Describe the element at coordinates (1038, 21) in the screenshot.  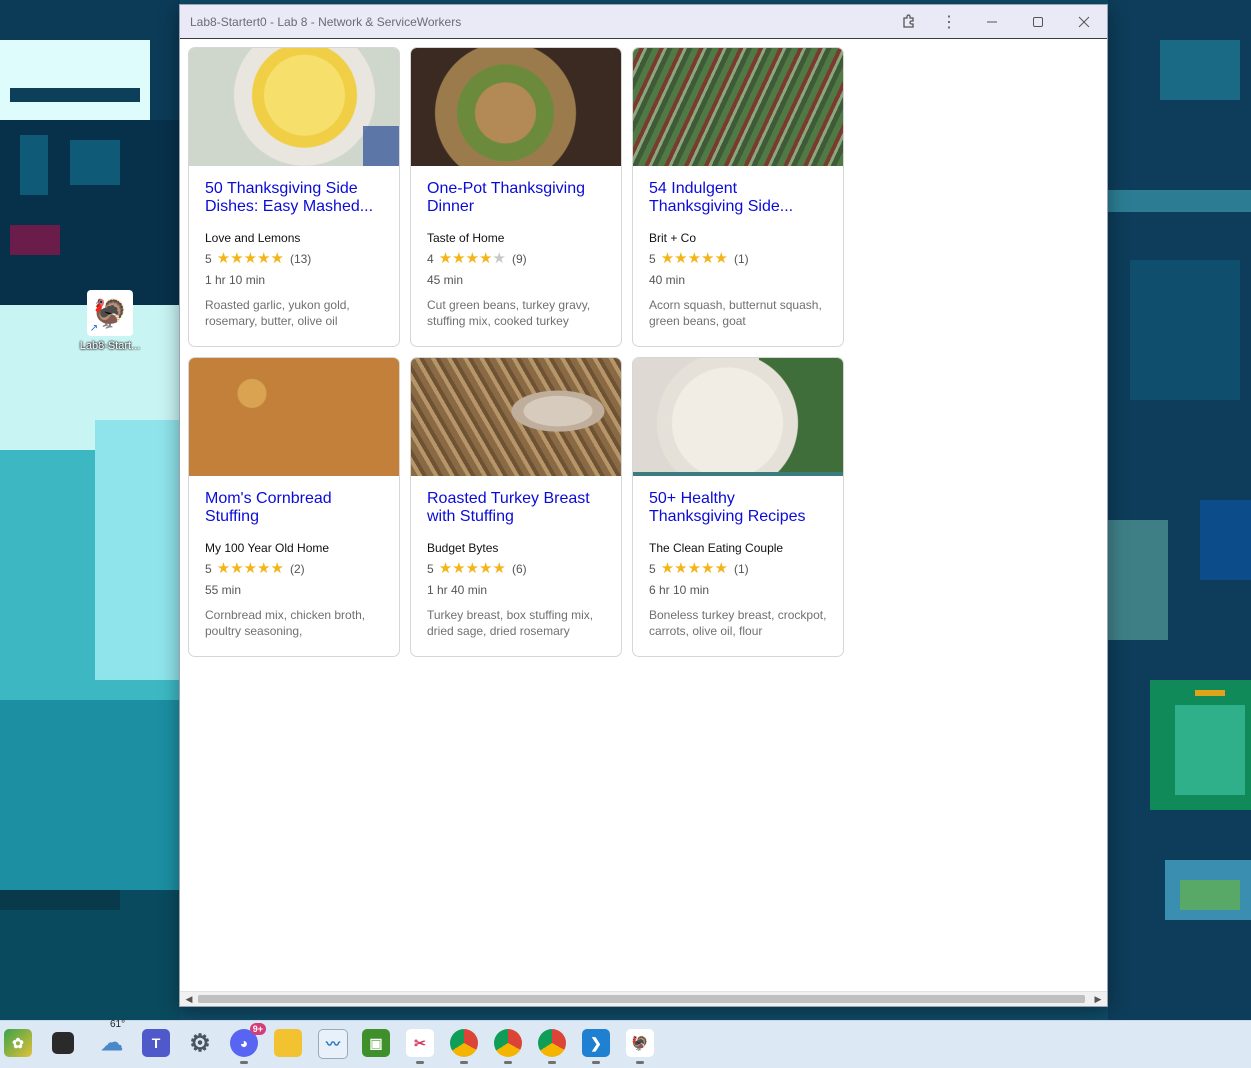
I see `maximize-button` at that location.